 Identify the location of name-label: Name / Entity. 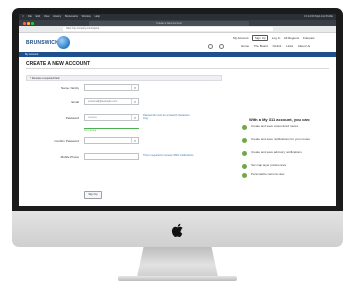
(69, 88).